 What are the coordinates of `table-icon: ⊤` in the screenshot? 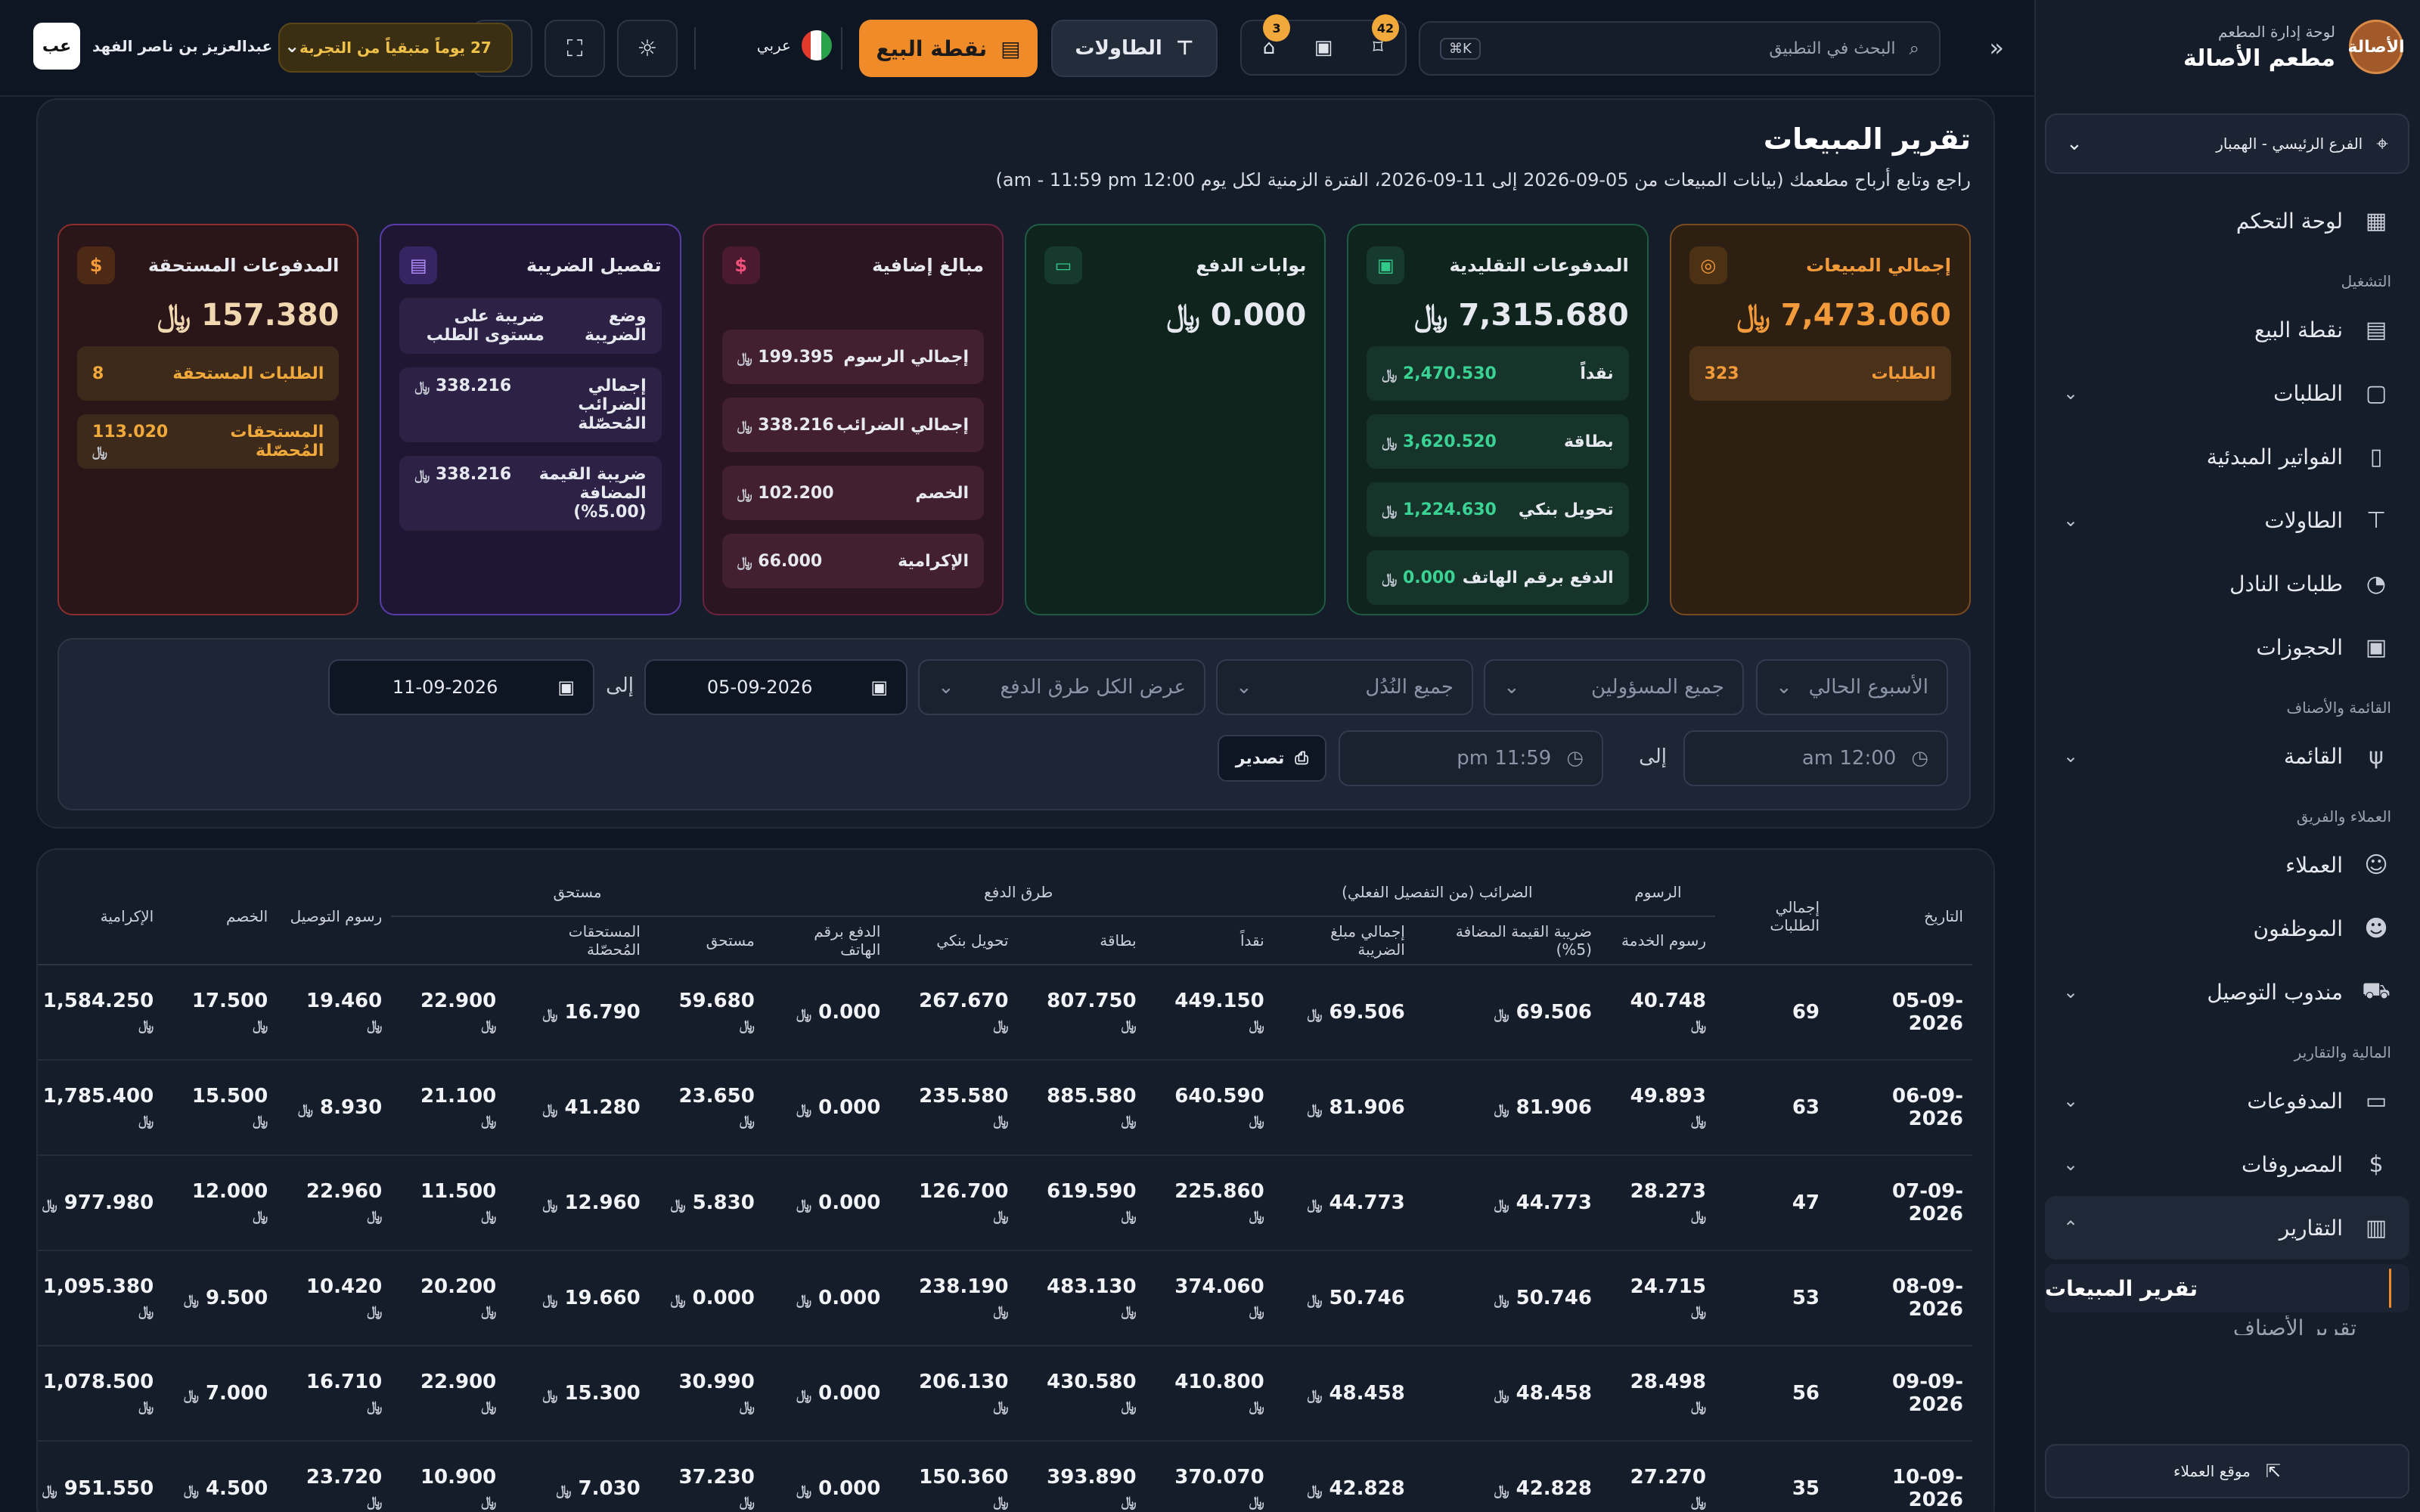 It's located at (1184, 48).